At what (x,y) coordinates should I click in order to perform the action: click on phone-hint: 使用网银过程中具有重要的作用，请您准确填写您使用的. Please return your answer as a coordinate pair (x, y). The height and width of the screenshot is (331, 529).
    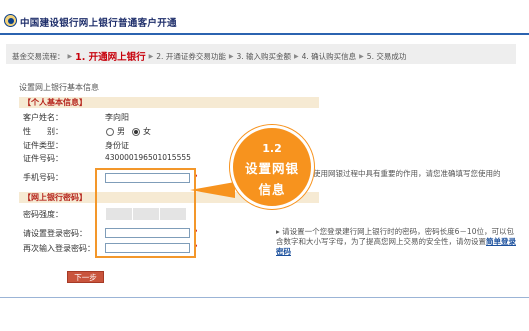
    Looking at the image, I should click on (407, 173).